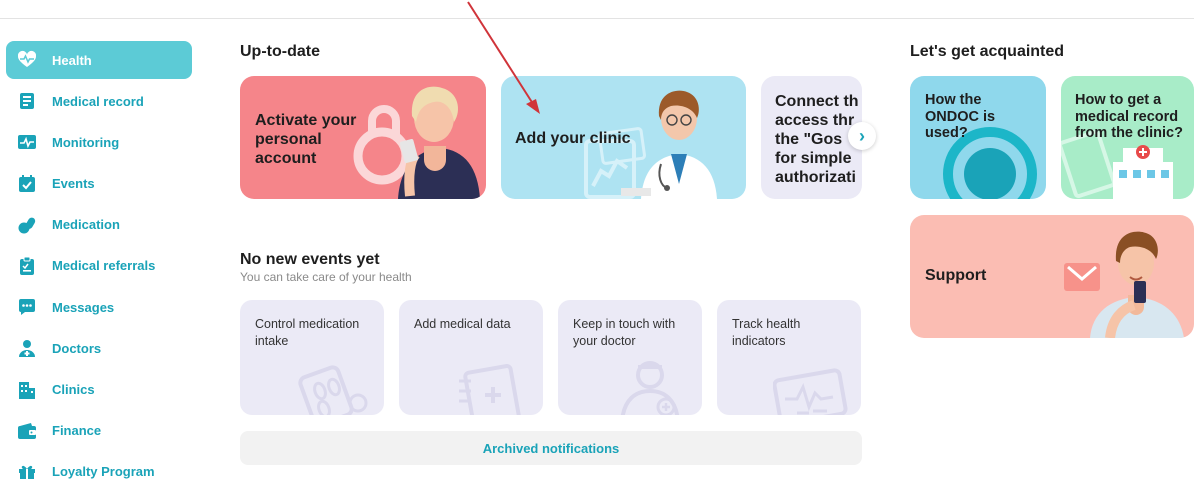 Image resolution: width=1194 pixels, height=479 pixels. I want to click on card-text: How the ONDOC is used?, so click(960, 116).